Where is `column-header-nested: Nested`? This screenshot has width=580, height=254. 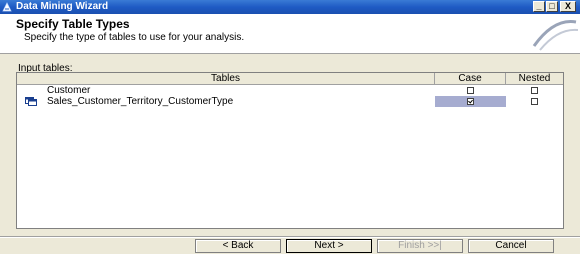 column-header-nested: Nested is located at coordinates (534, 78).